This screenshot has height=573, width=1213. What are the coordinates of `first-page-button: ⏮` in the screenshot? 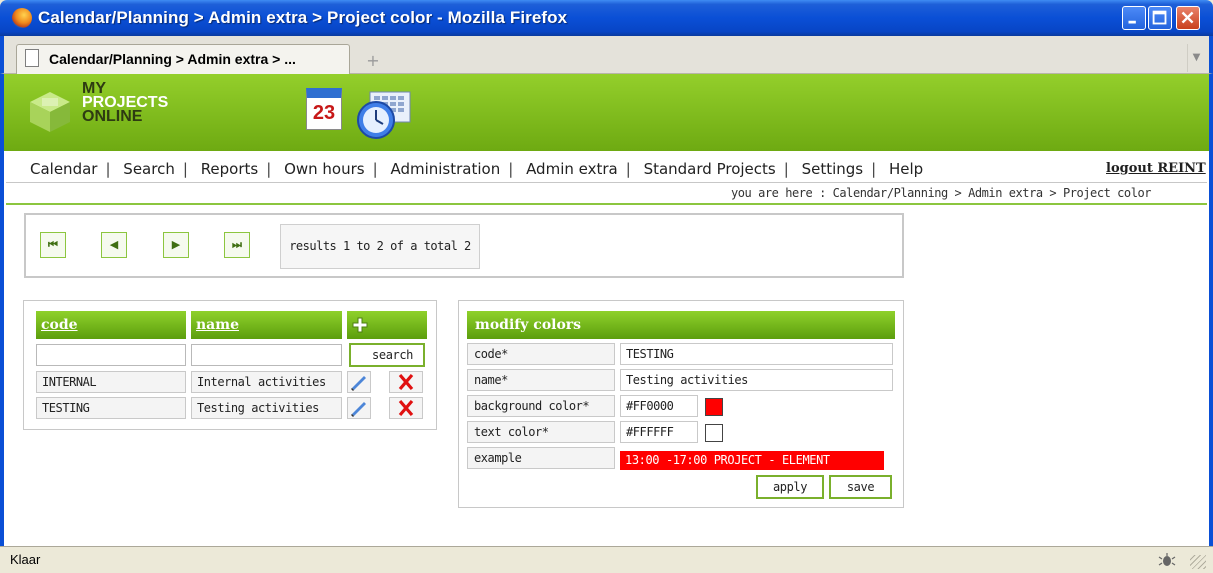 It's located at (53, 245).